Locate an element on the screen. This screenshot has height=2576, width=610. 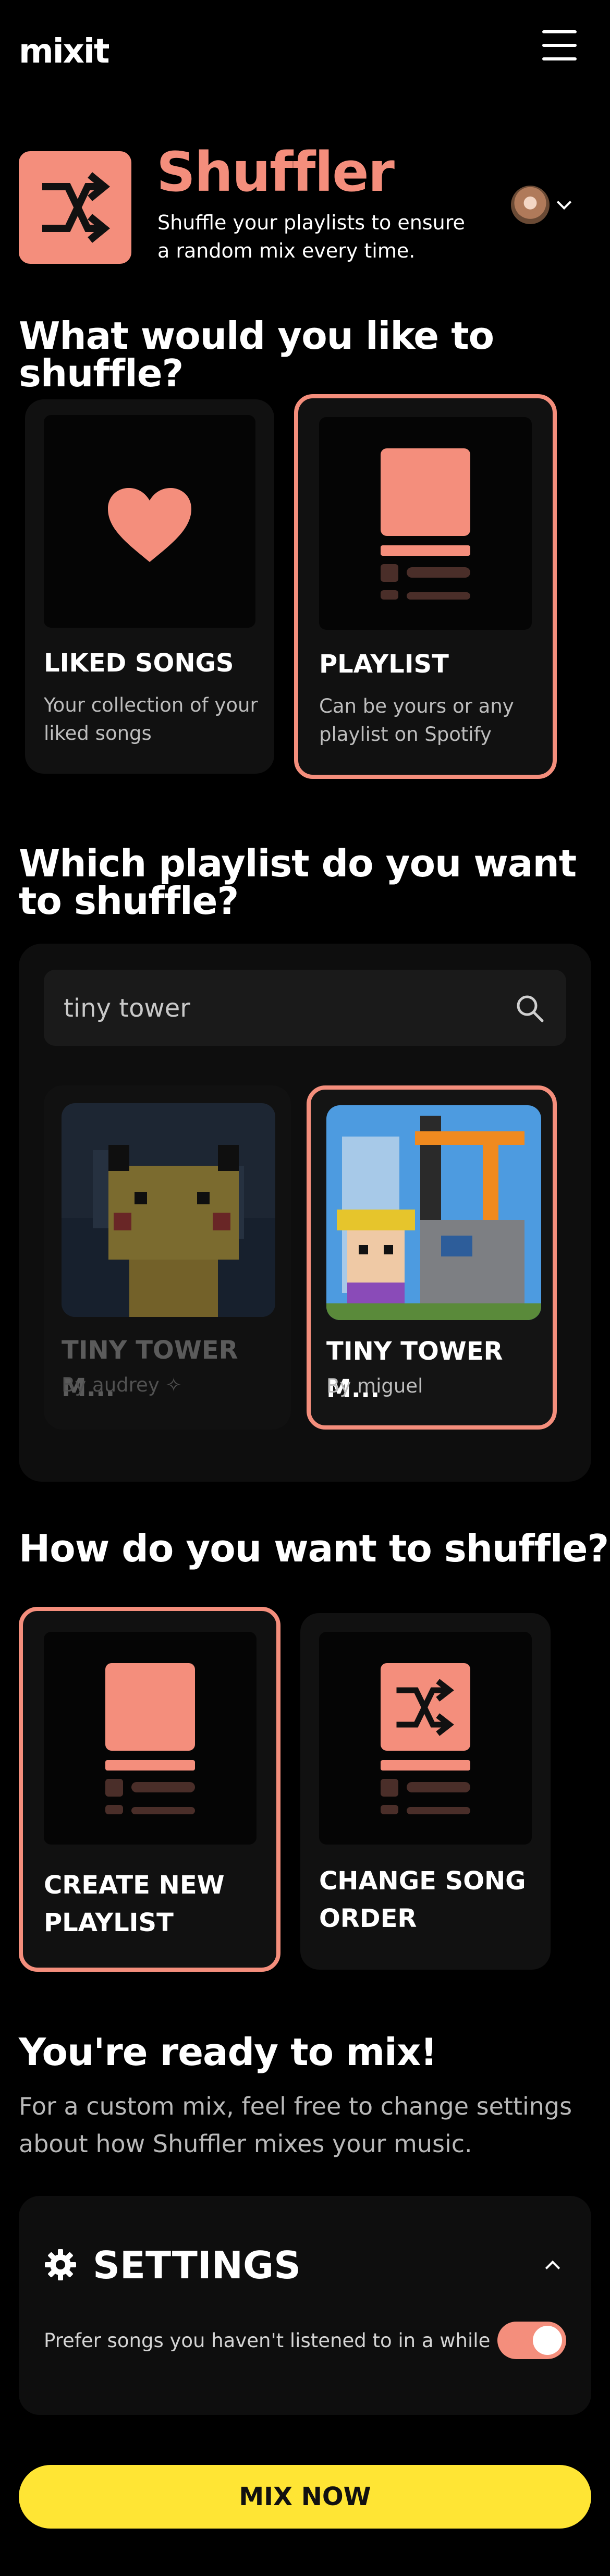
playlist-owner: By audrey ✧ is located at coordinates (122, 1385).